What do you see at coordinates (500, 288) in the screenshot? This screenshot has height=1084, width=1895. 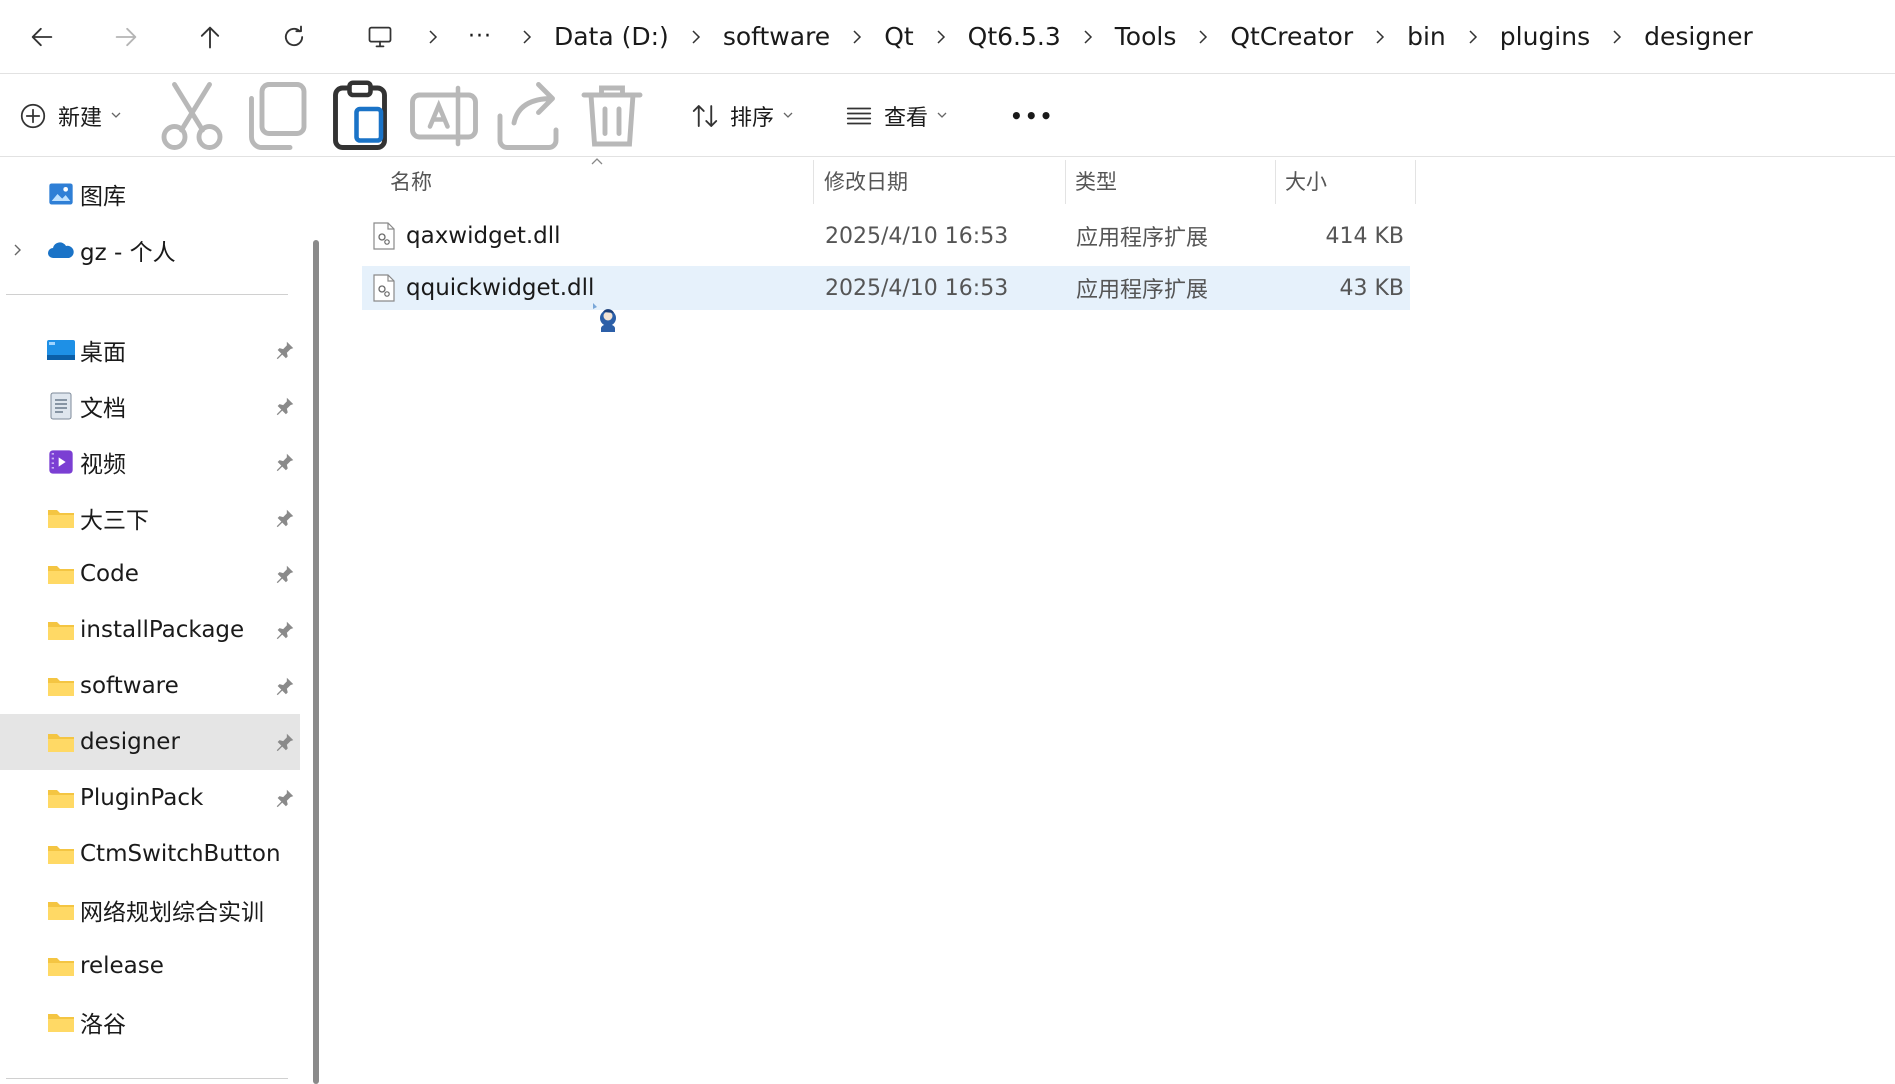 I see `file-name: qquickwidget.dll` at bounding box center [500, 288].